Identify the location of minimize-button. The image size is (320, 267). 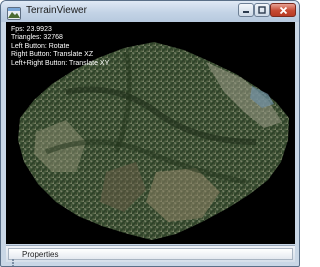
(246, 10).